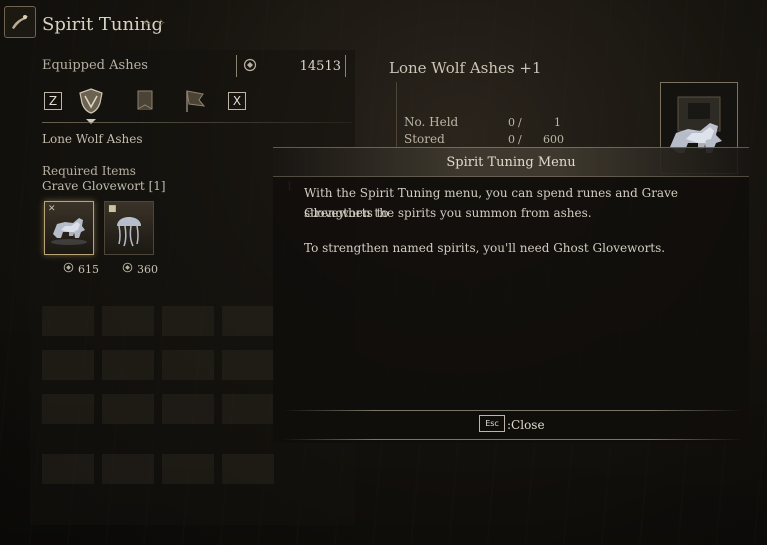 This screenshot has height=545, width=767. I want to click on stat-held-max: 1, so click(557, 122).